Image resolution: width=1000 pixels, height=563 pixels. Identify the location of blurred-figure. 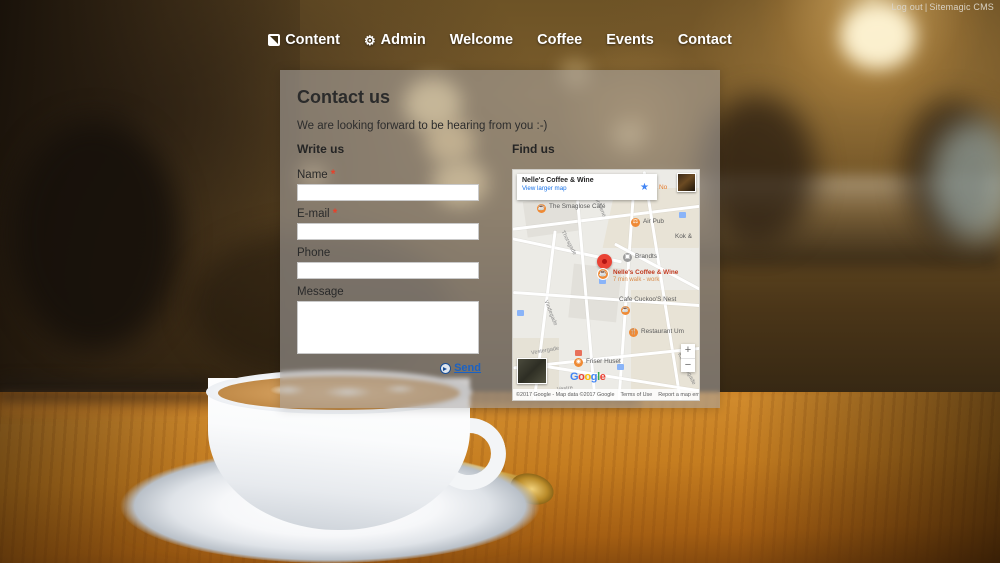
(95, 235).